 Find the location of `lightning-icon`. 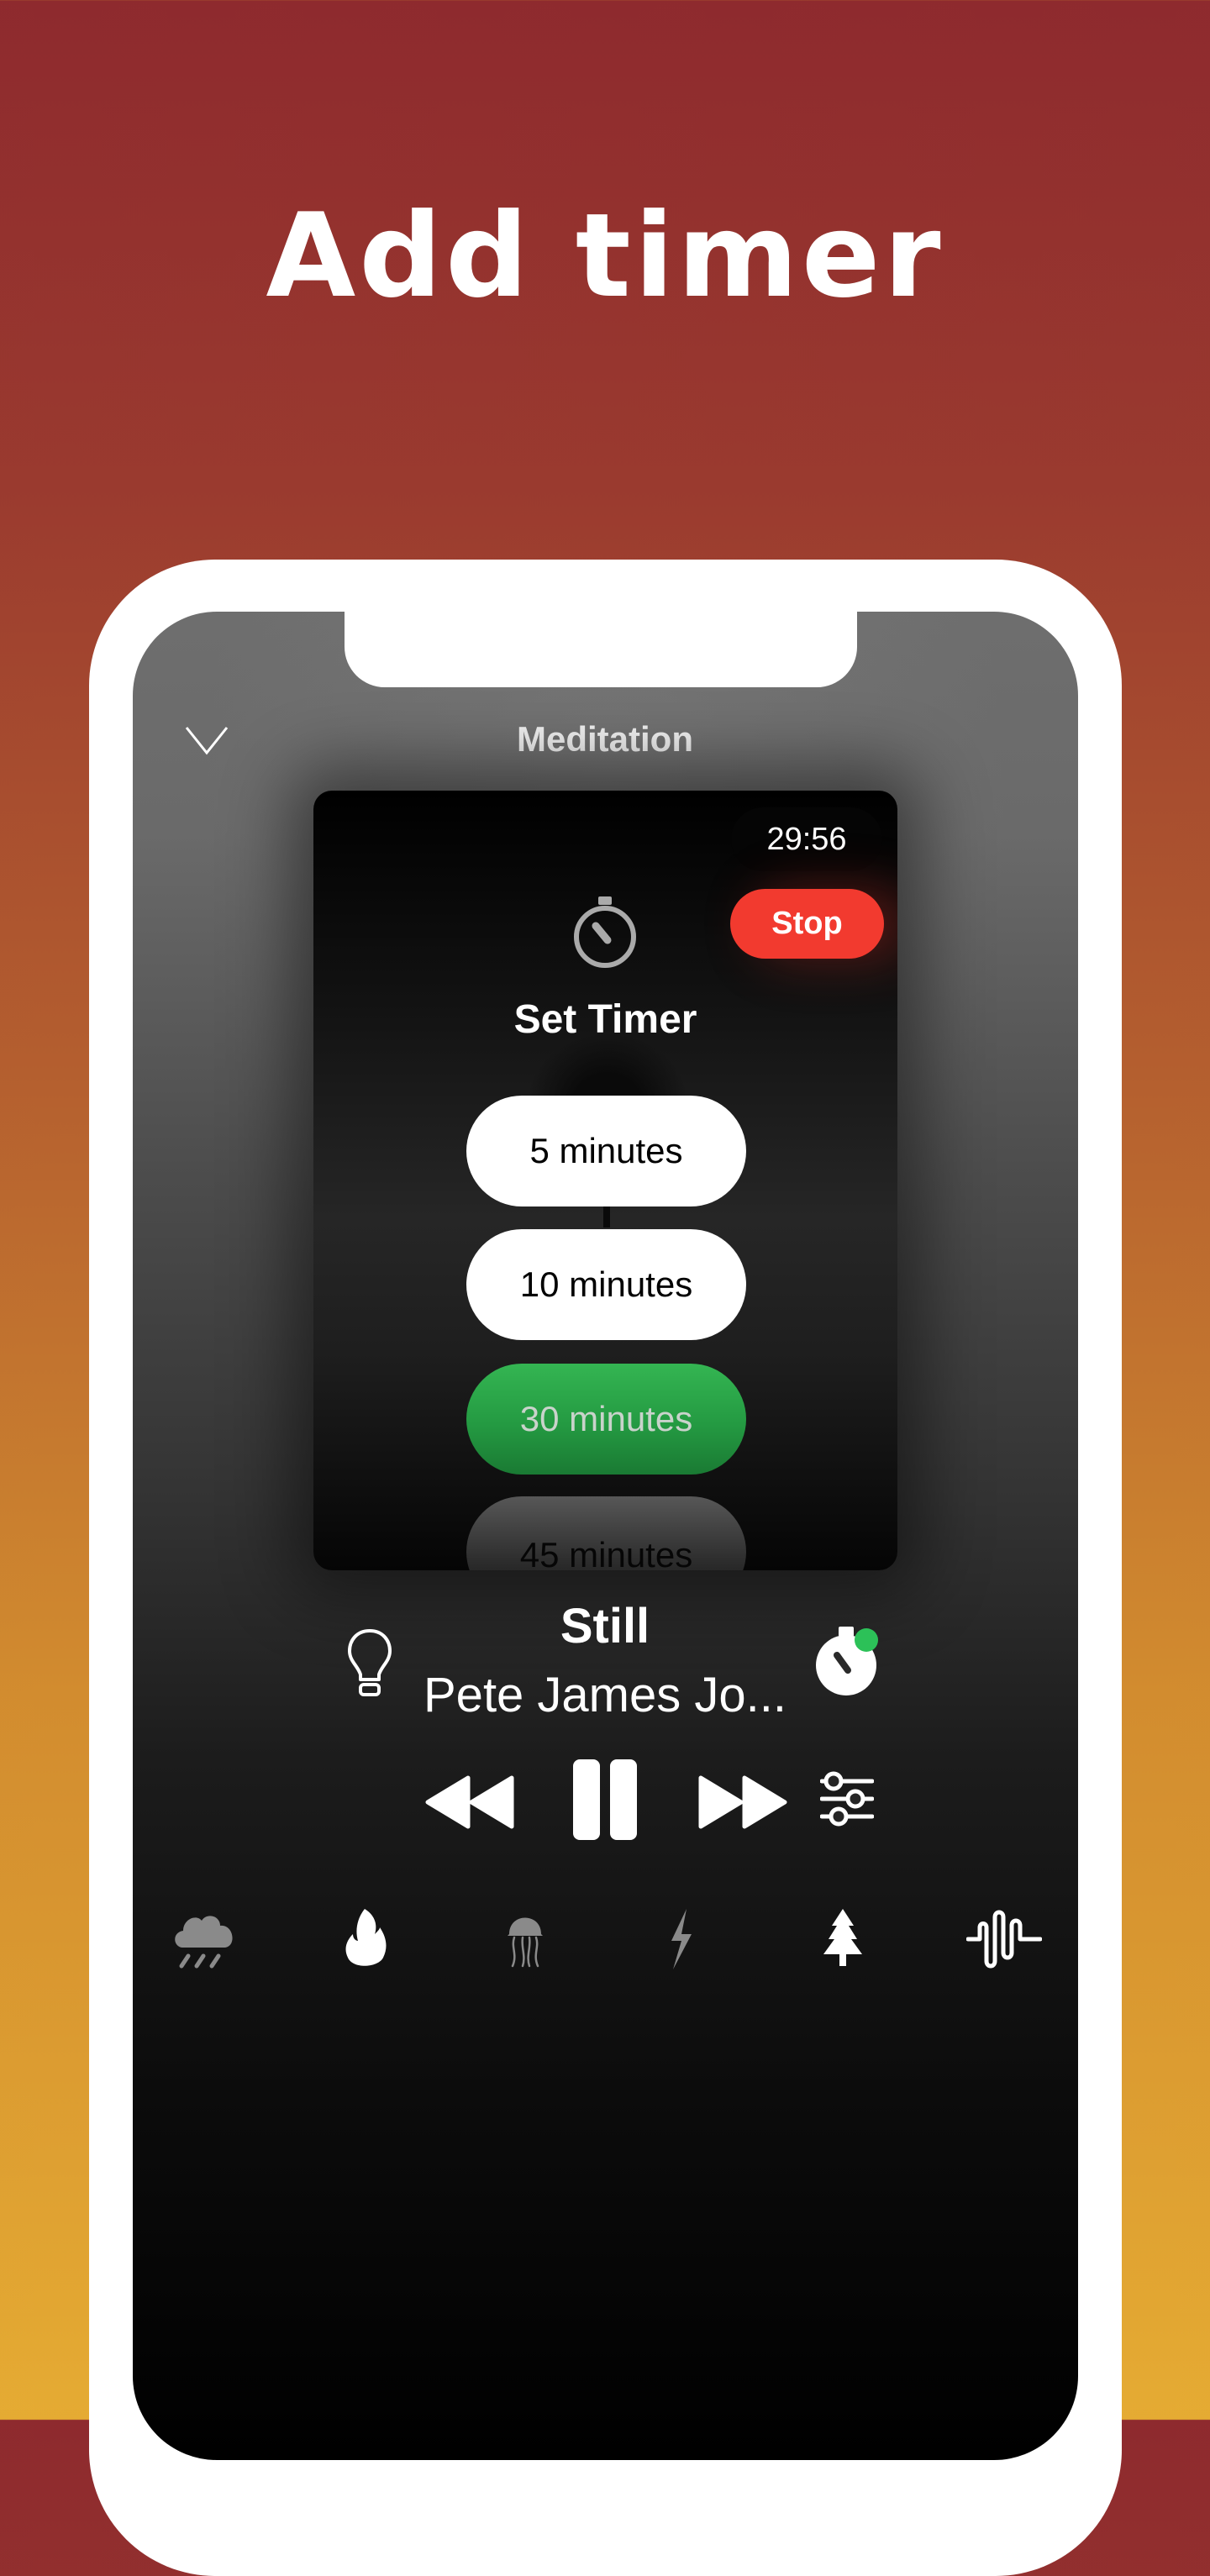

lightning-icon is located at coordinates (680, 1940).